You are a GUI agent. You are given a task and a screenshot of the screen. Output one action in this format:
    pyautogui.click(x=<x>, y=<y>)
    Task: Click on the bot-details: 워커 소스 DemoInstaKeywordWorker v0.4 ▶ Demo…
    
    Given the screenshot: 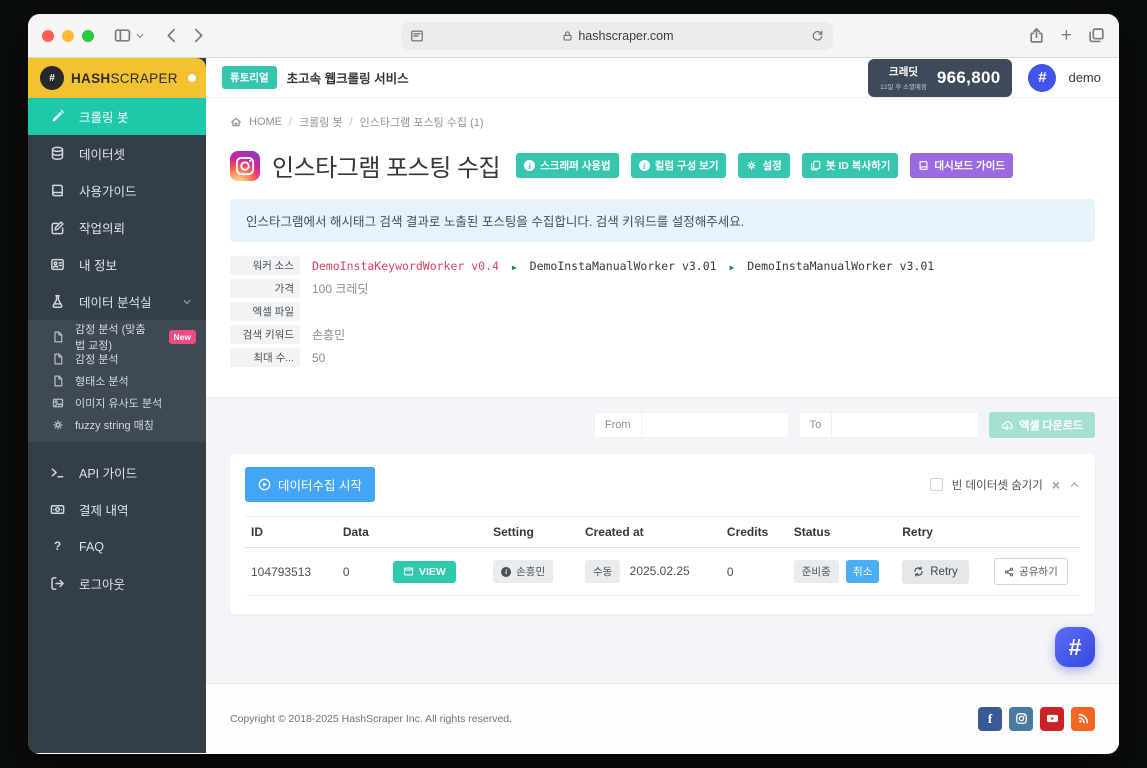 What is the action you would take?
    pyautogui.click(x=662, y=326)
    